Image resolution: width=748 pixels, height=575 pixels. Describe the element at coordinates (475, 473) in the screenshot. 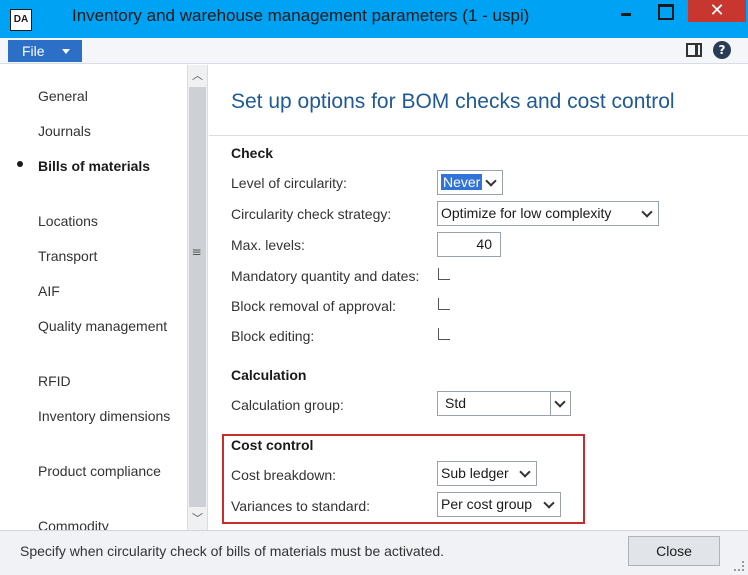

I see `cost-breakdown-value: Sub ledger` at that location.